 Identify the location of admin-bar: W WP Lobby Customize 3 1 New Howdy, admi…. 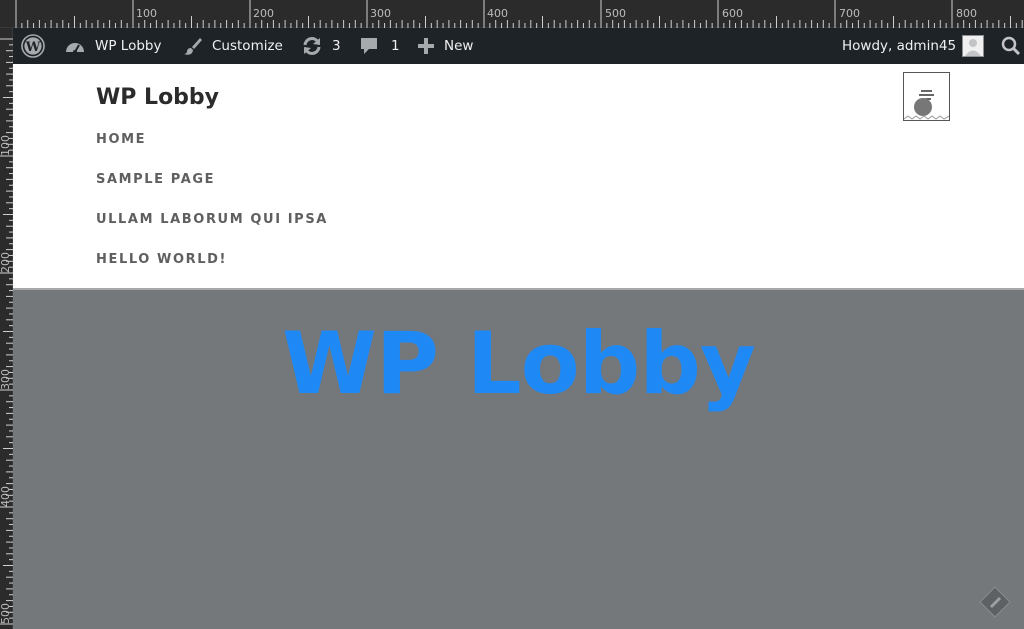
(518, 46).